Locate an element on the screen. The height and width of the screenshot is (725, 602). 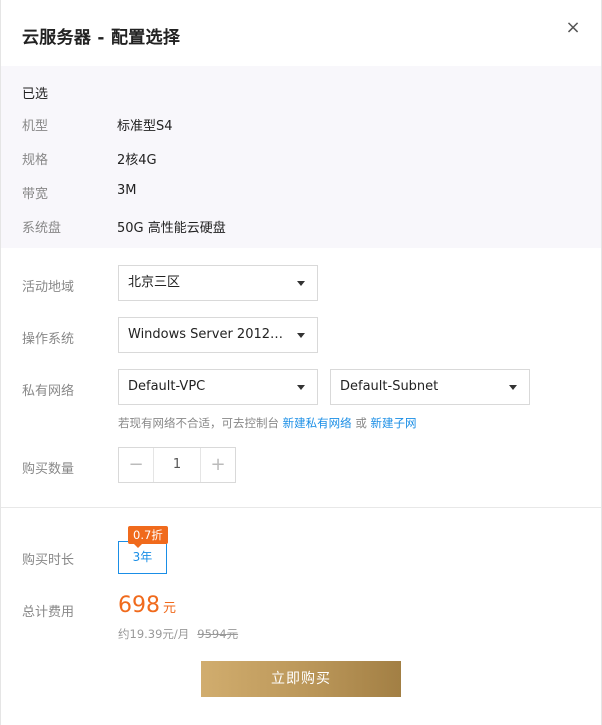
network-label: 私有网络 is located at coordinates (48, 391).